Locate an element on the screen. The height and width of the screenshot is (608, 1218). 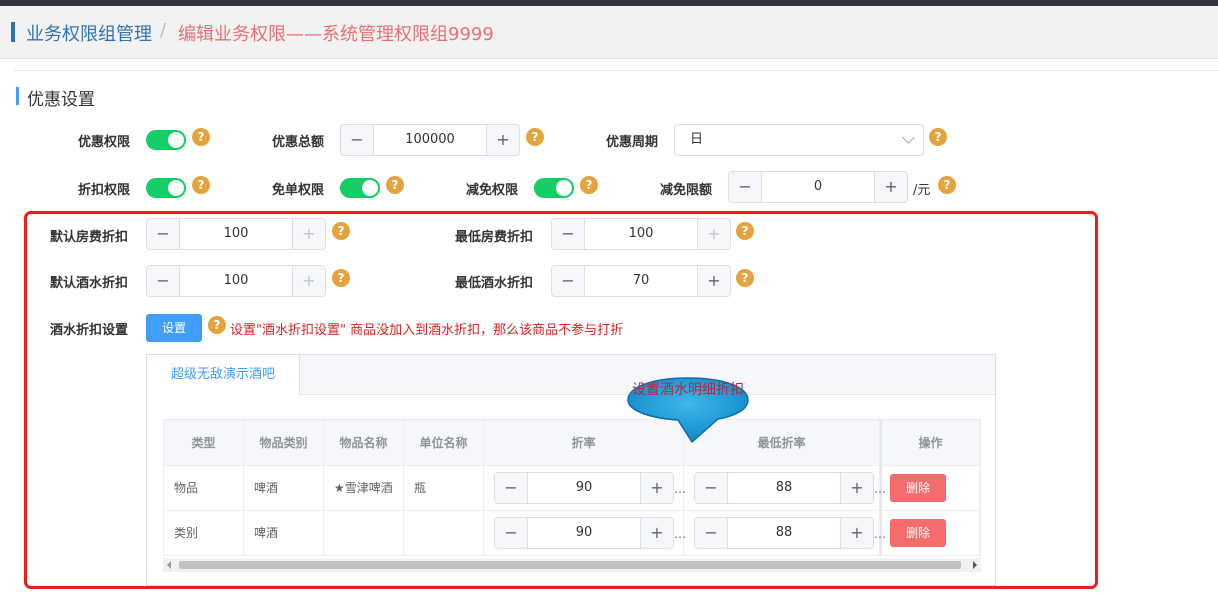
free-order-permission-switch is located at coordinates (360, 188).